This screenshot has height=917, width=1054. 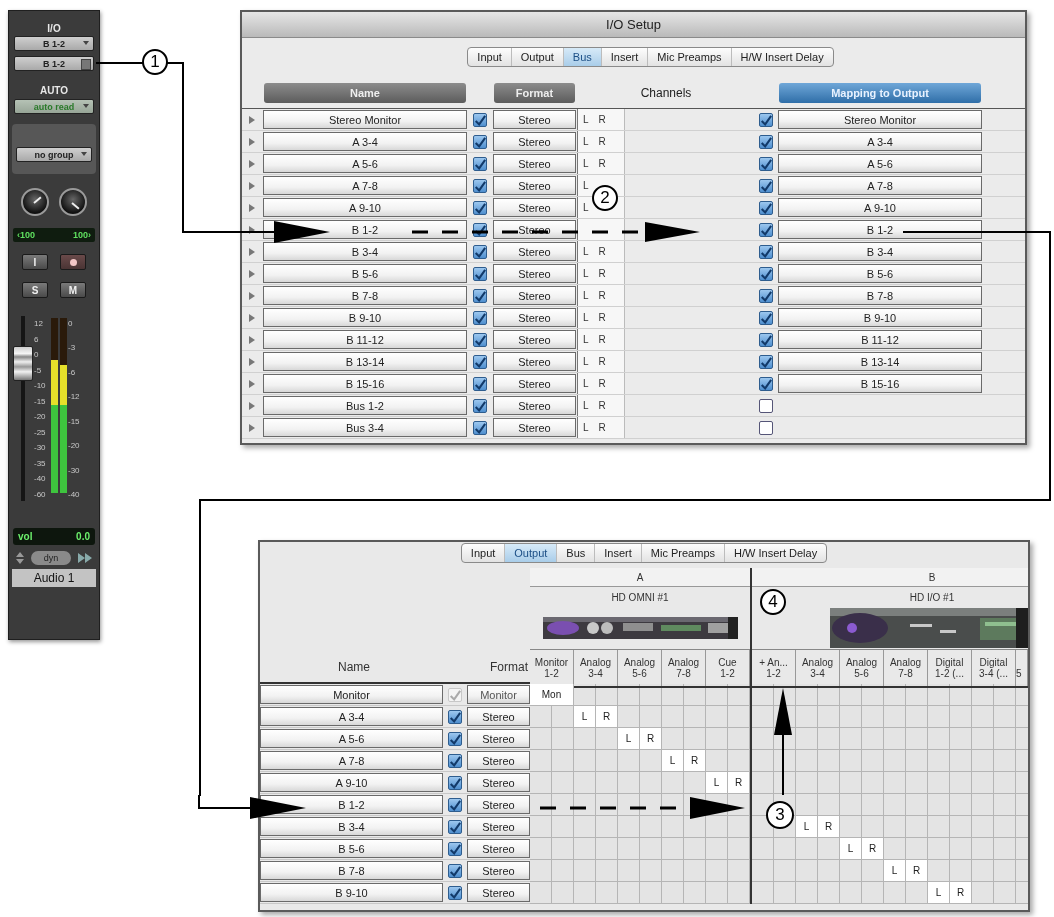 I want to click on column-header-button: Format, so click(x=534, y=93).